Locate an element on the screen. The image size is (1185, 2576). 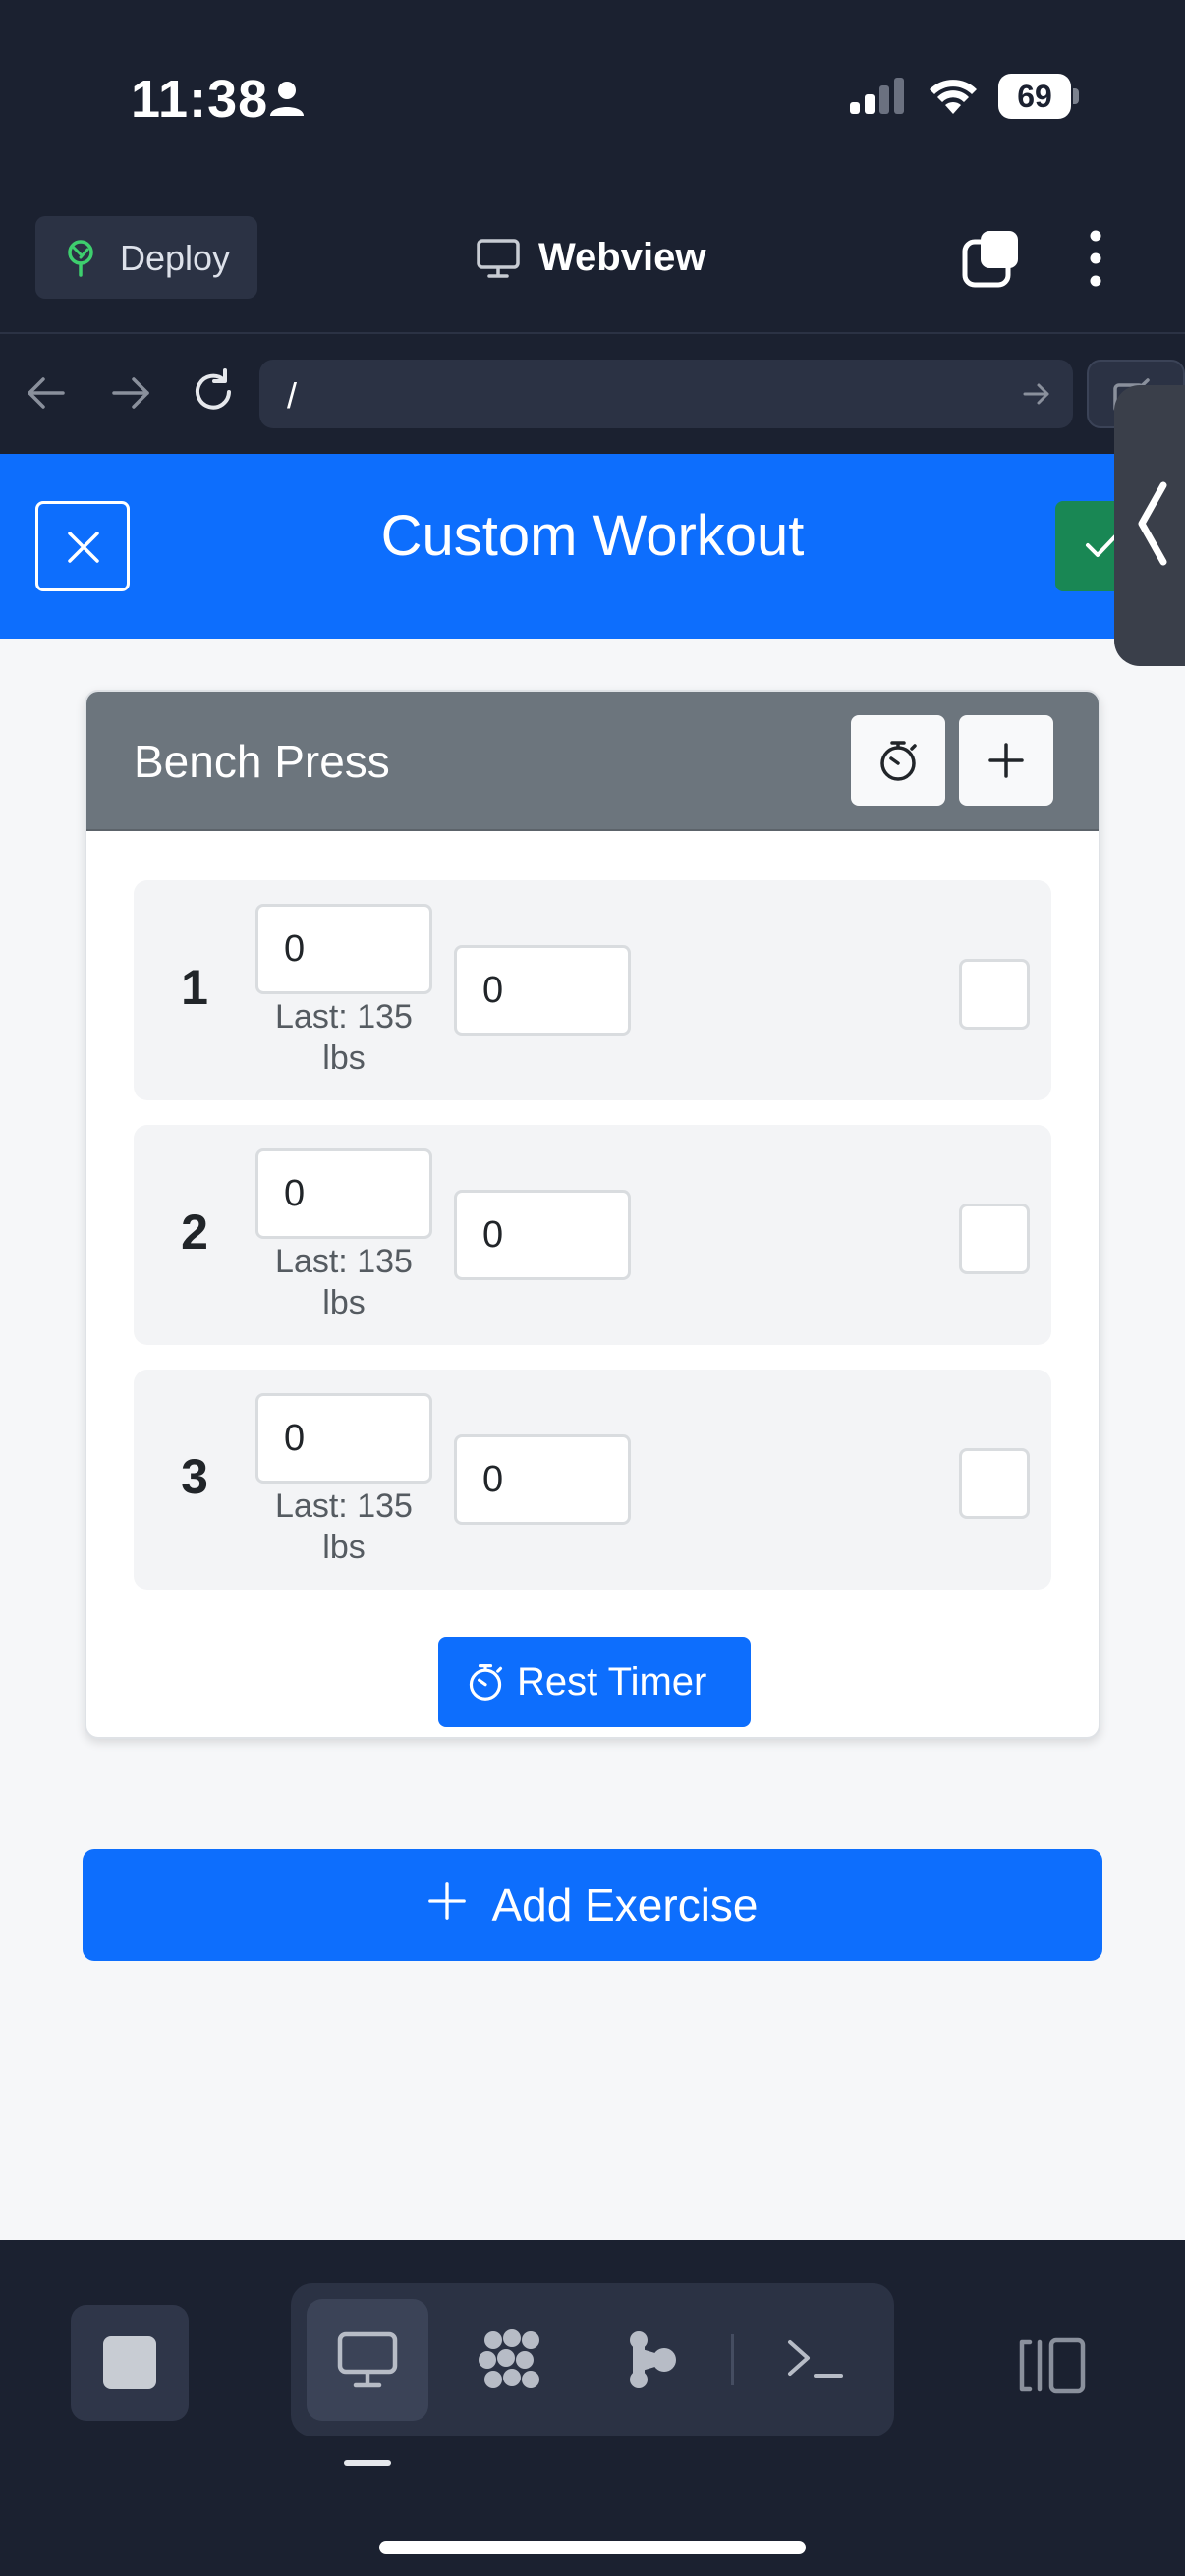
status-bar: 11:38 69 is located at coordinates (592, 98).